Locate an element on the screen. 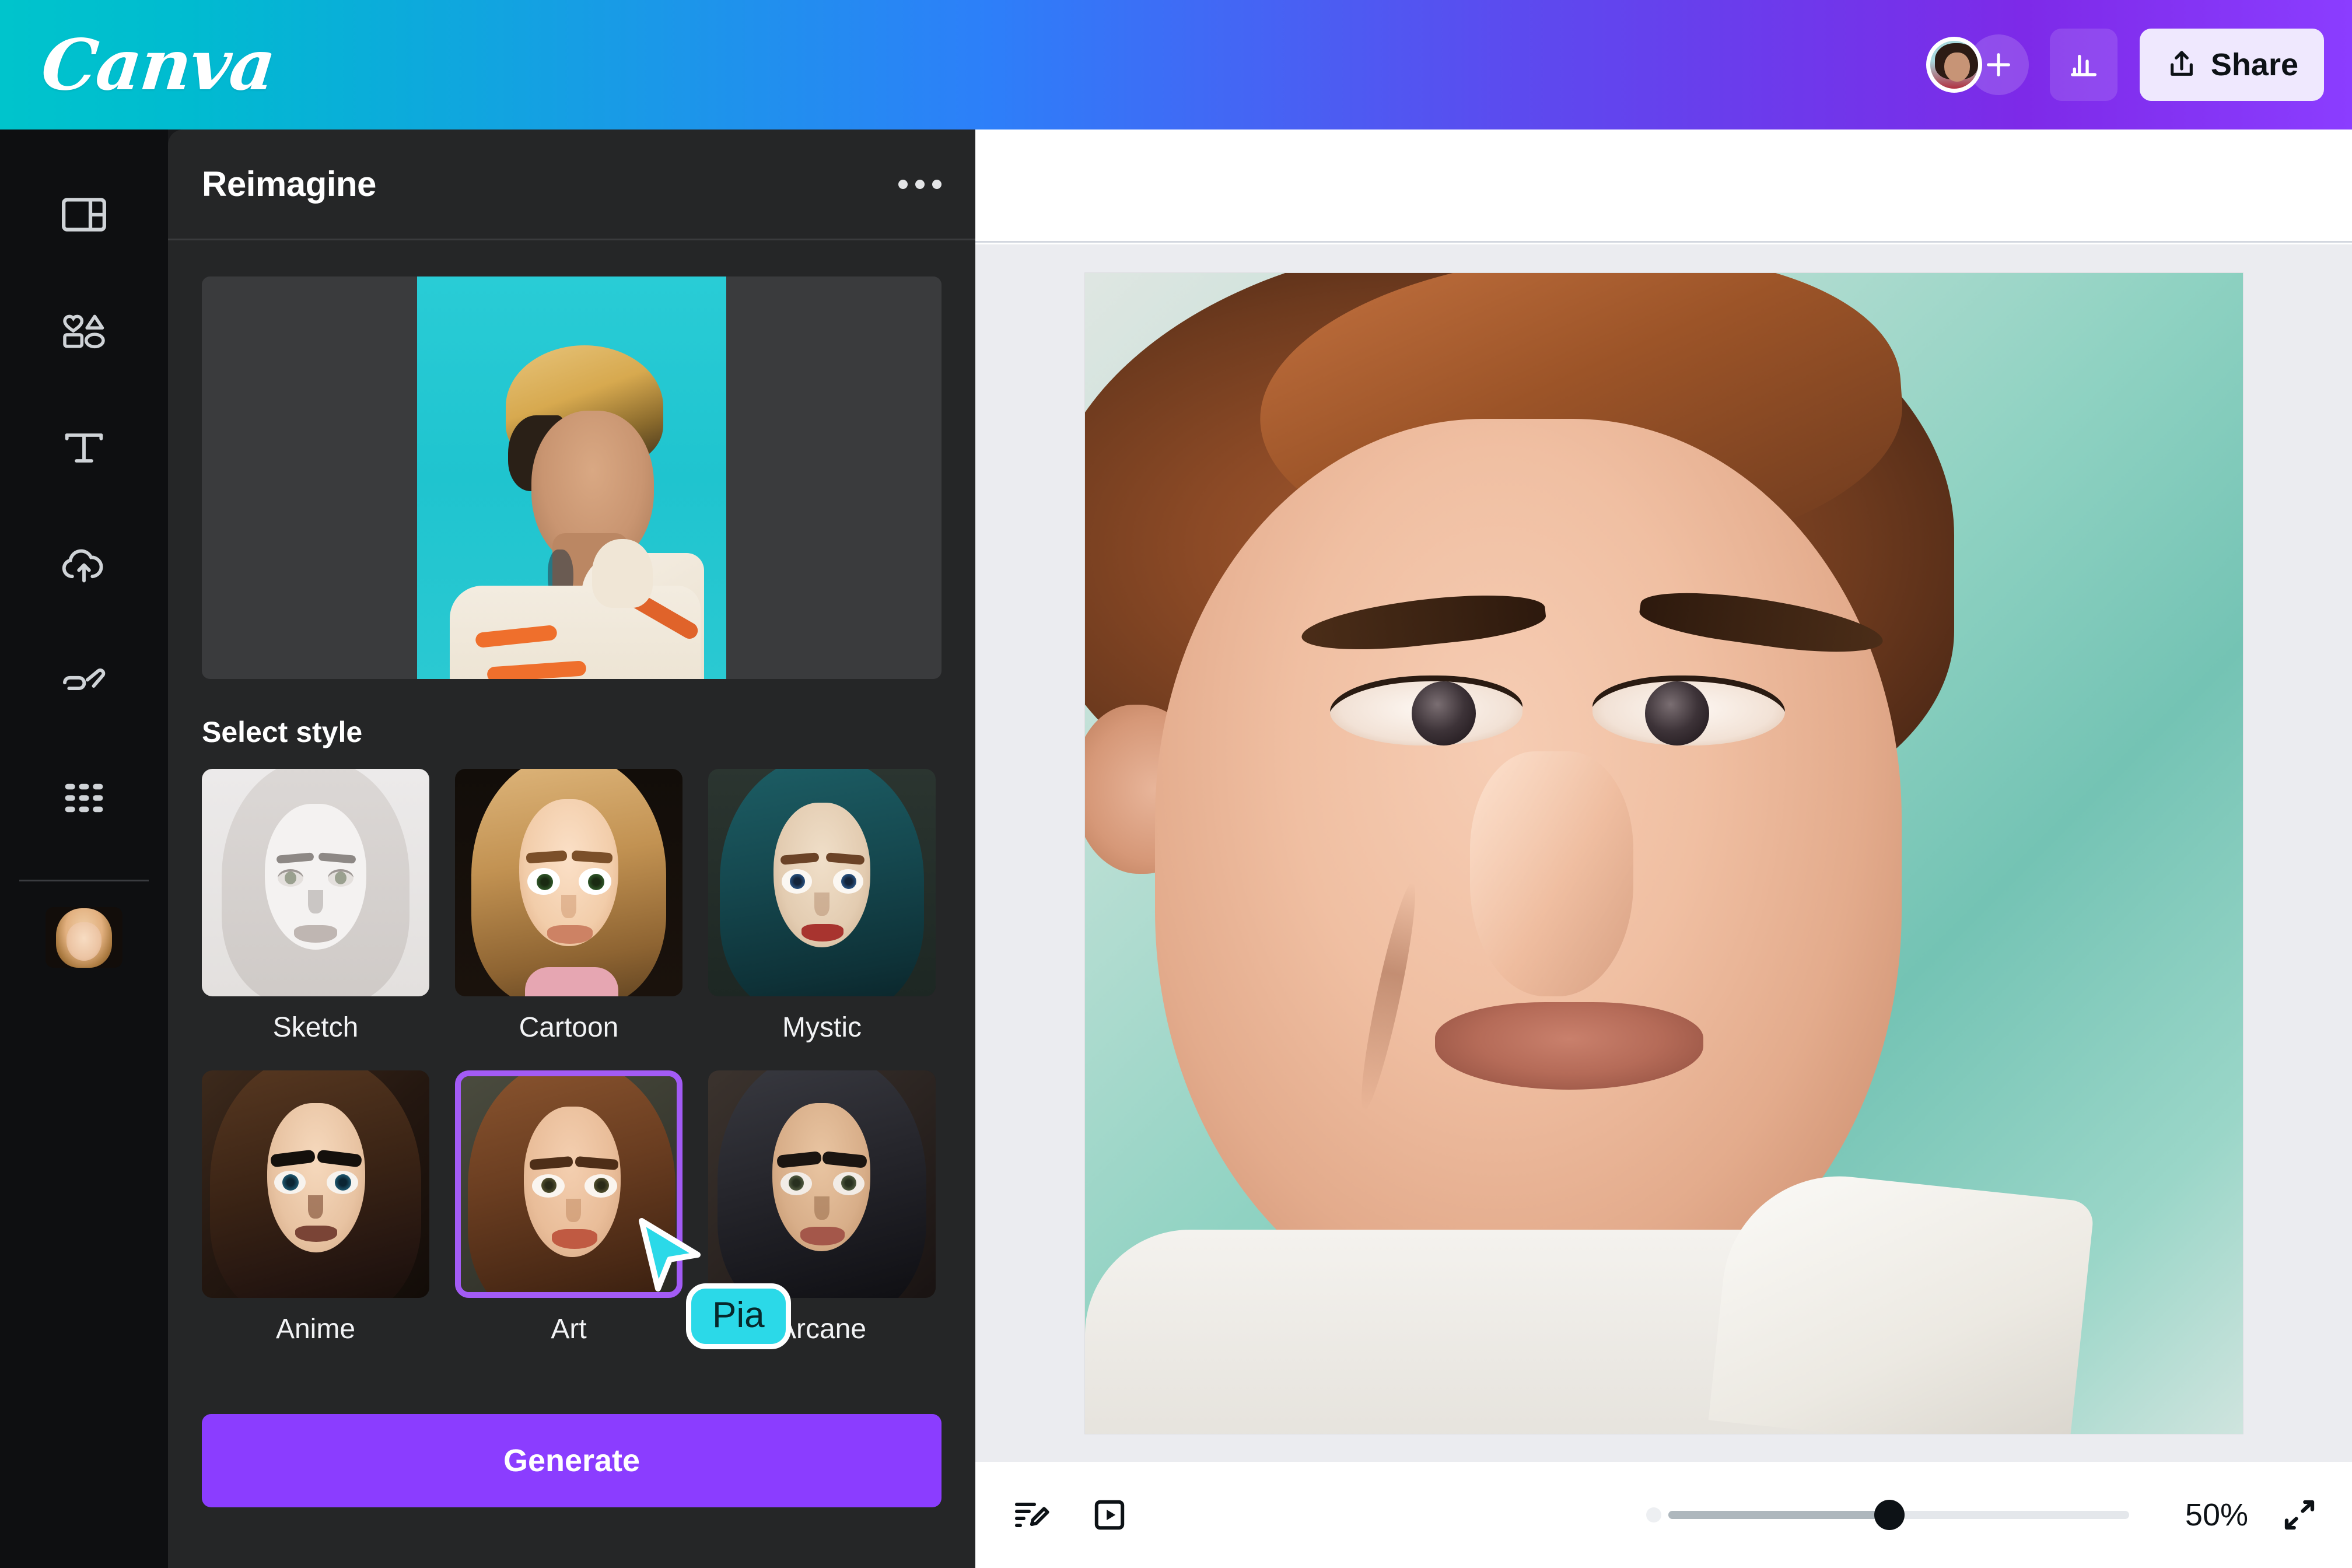 The width and height of the screenshot is (2352, 1568). zoom-controls: 50% is located at coordinates (1985, 1514).